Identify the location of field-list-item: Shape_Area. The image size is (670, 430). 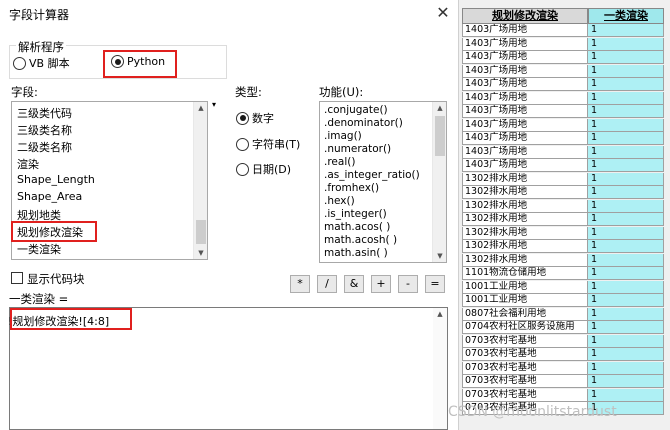
(49, 196).